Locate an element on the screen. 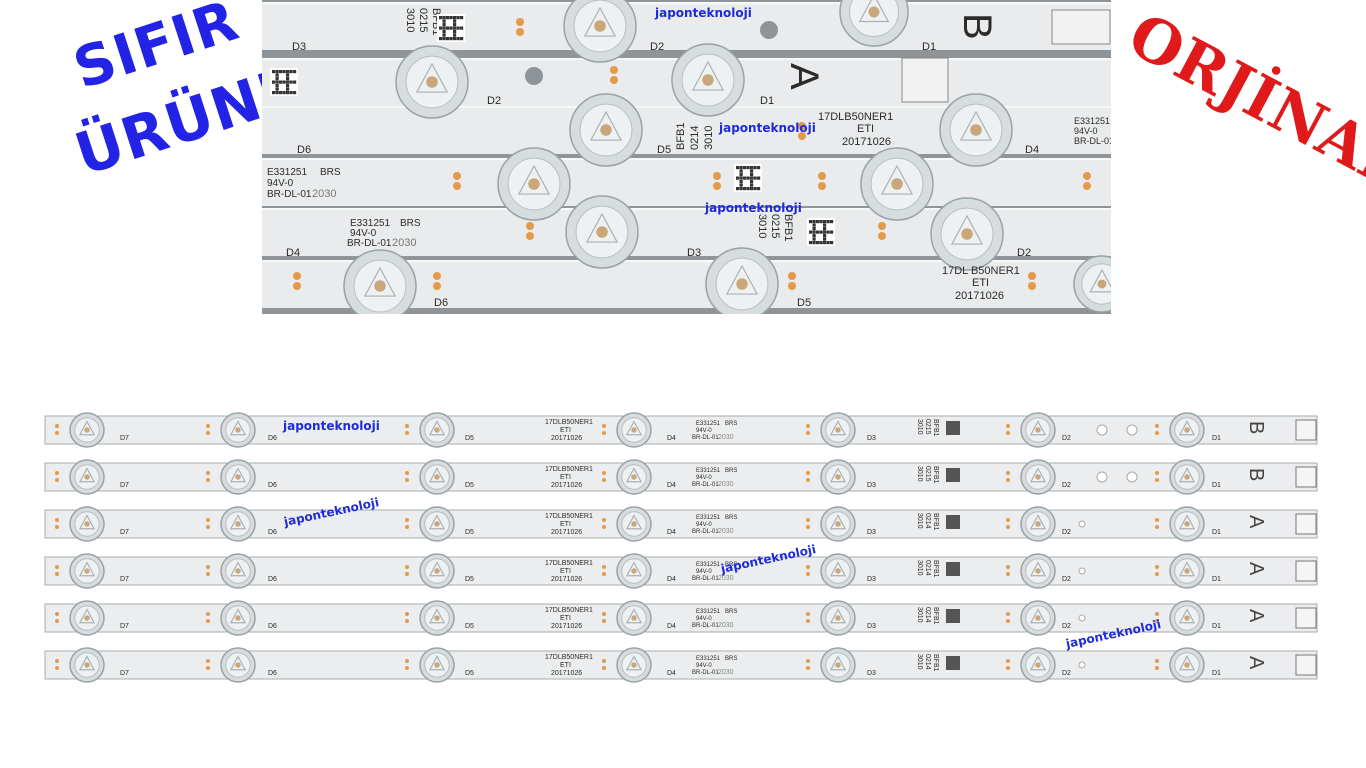 This screenshot has width=1366, height=768. cert-label: E331251 is located at coordinates (708, 471).